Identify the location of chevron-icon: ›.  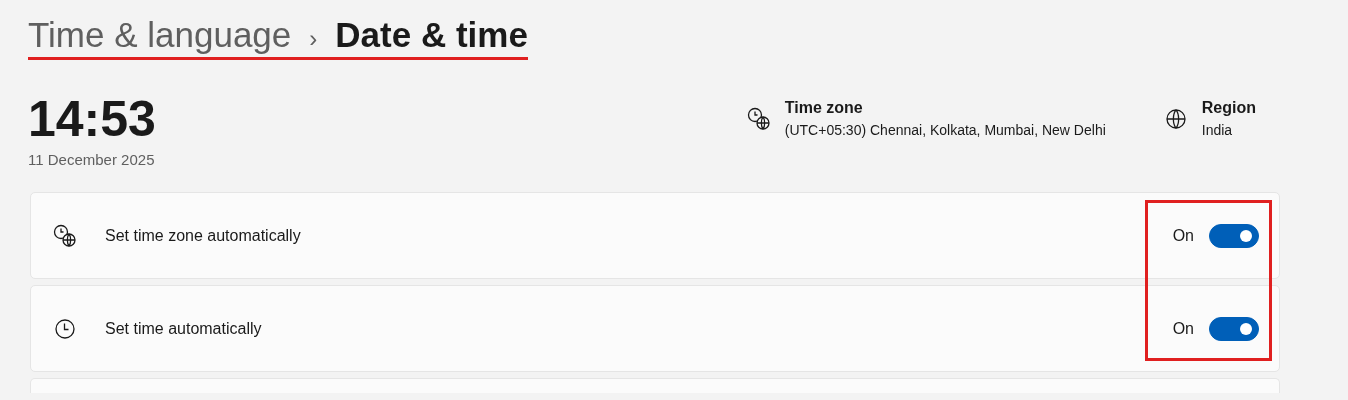
(313, 39).